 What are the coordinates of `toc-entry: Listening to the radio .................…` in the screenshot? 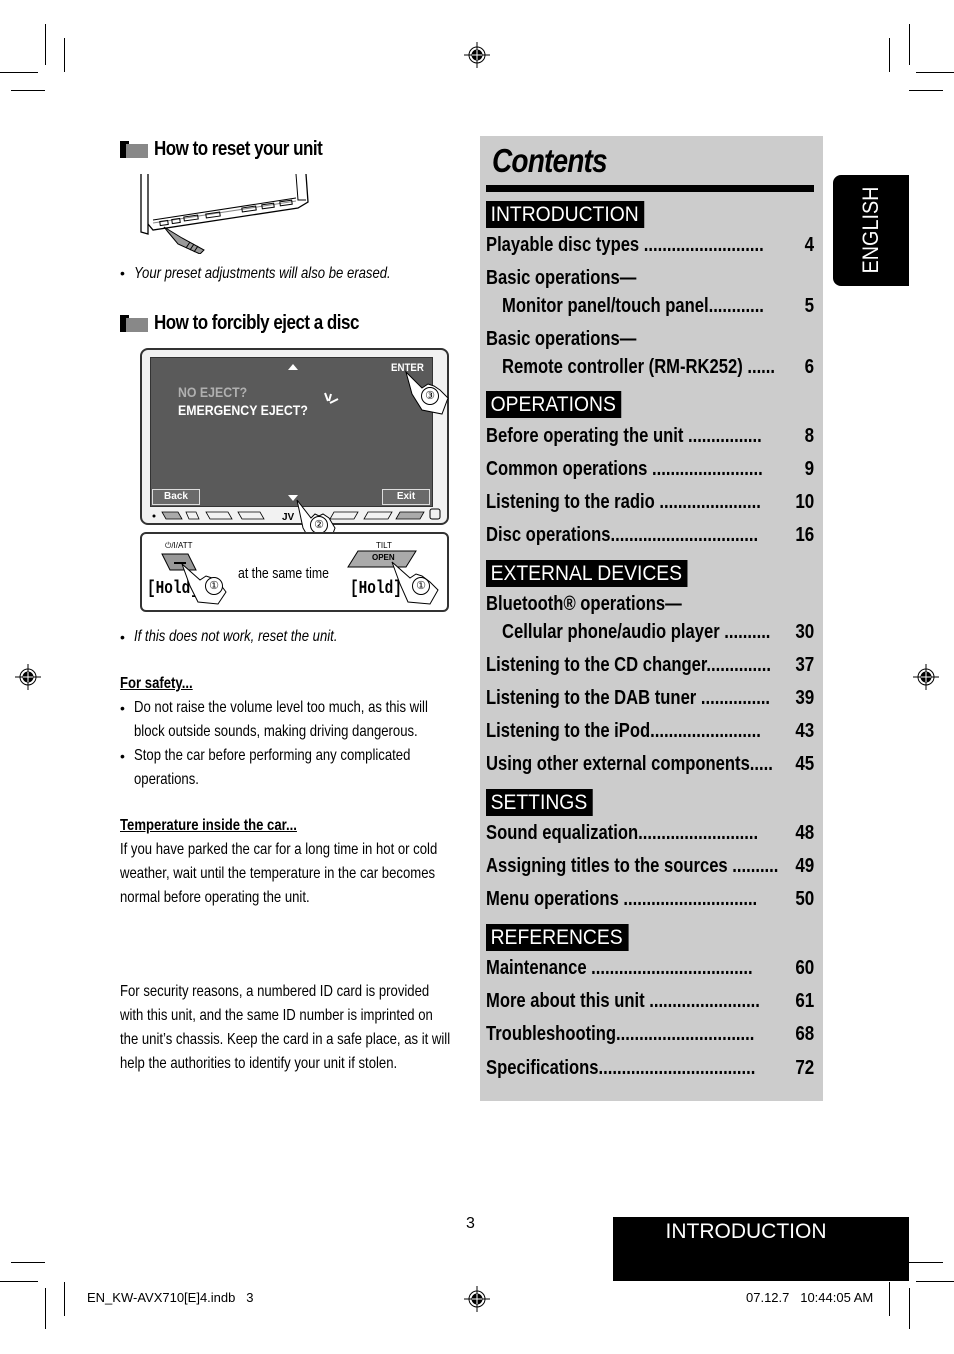 It's located at (650, 502).